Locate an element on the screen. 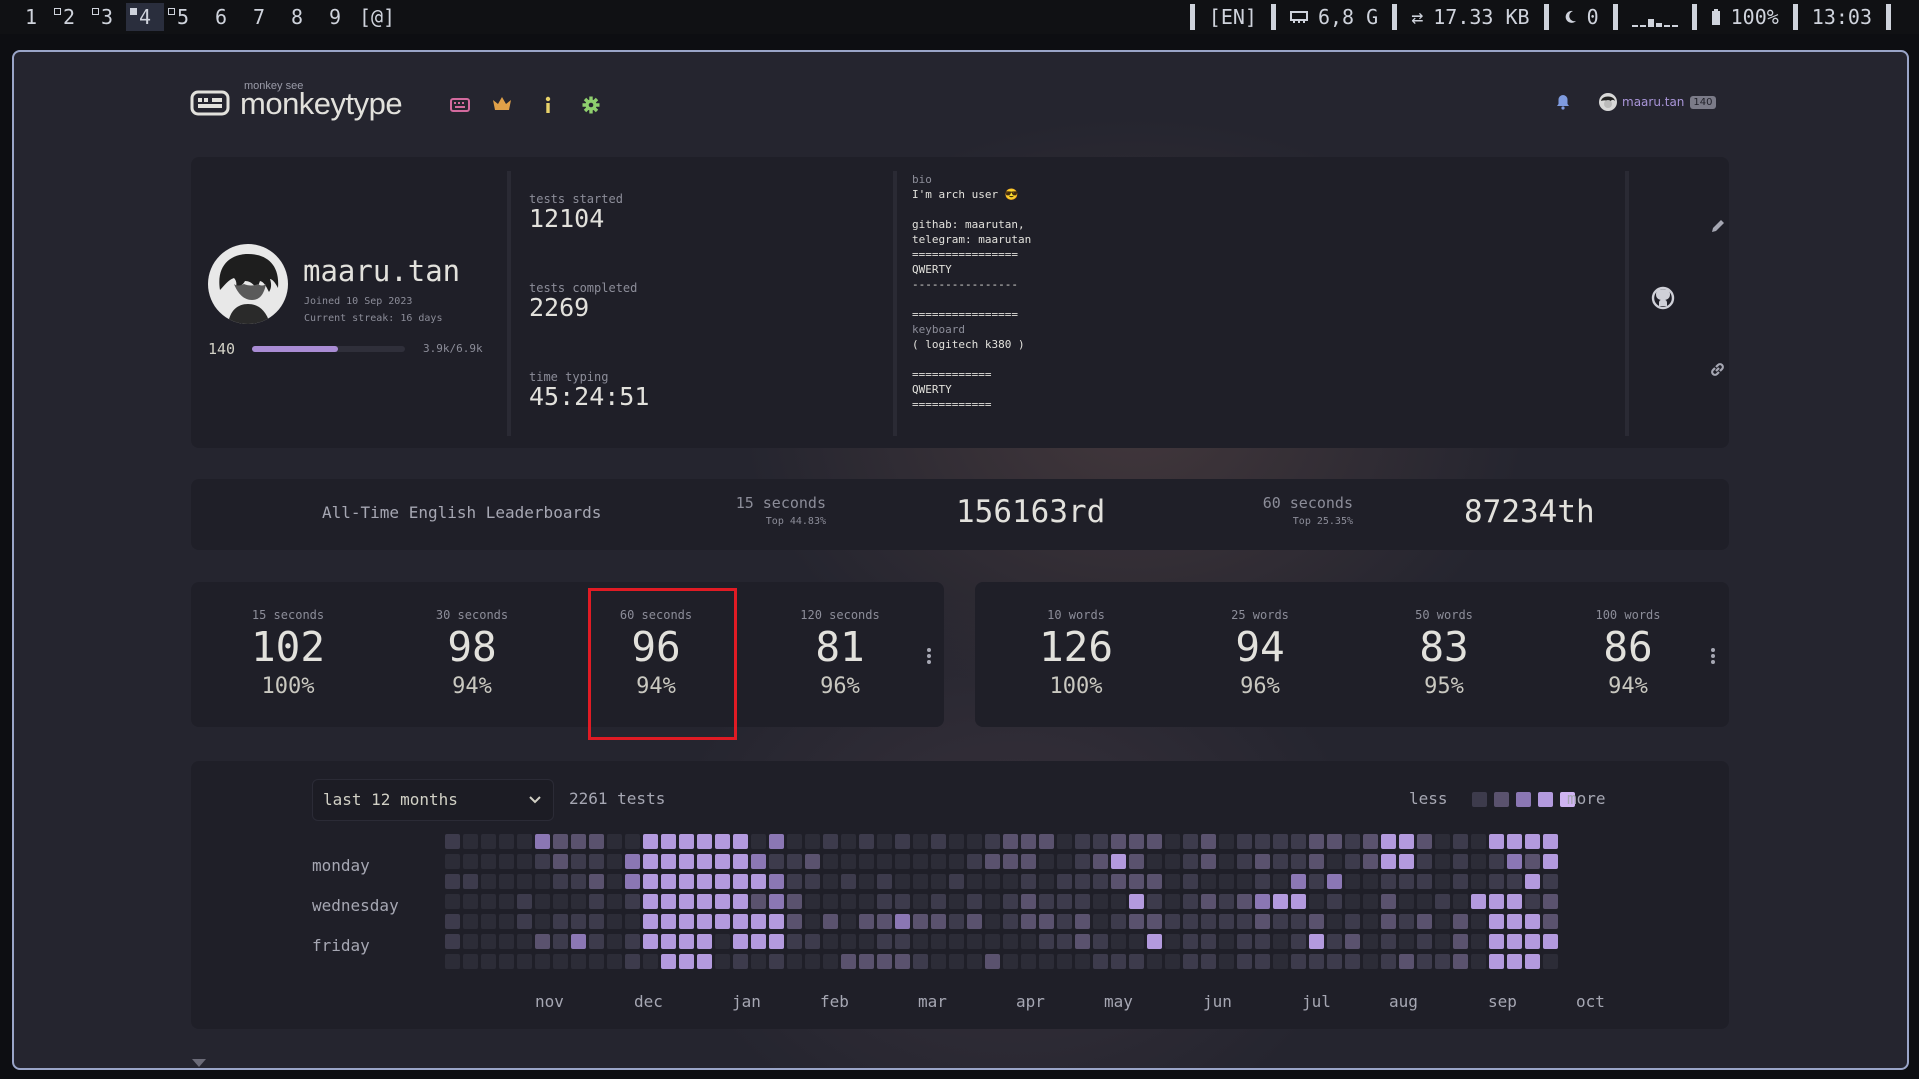  keyboard-icon is located at coordinates (460, 105).